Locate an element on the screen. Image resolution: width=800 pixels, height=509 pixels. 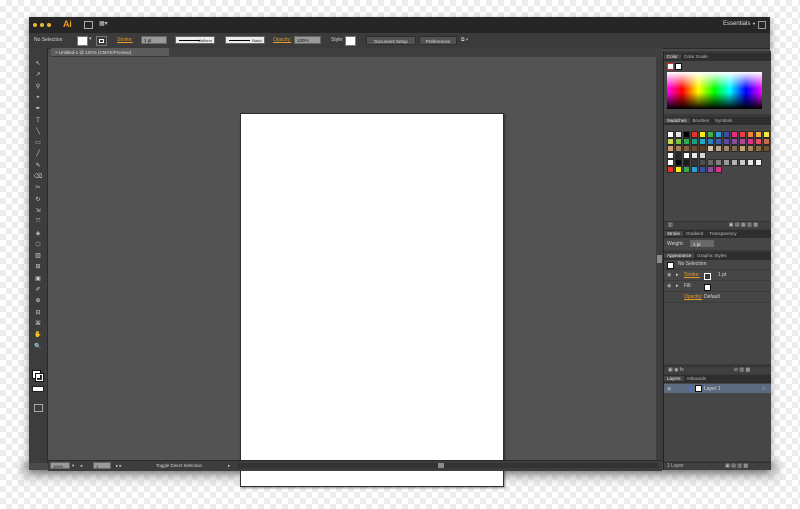
vertical-scrollbar is located at coordinates (659, 260).